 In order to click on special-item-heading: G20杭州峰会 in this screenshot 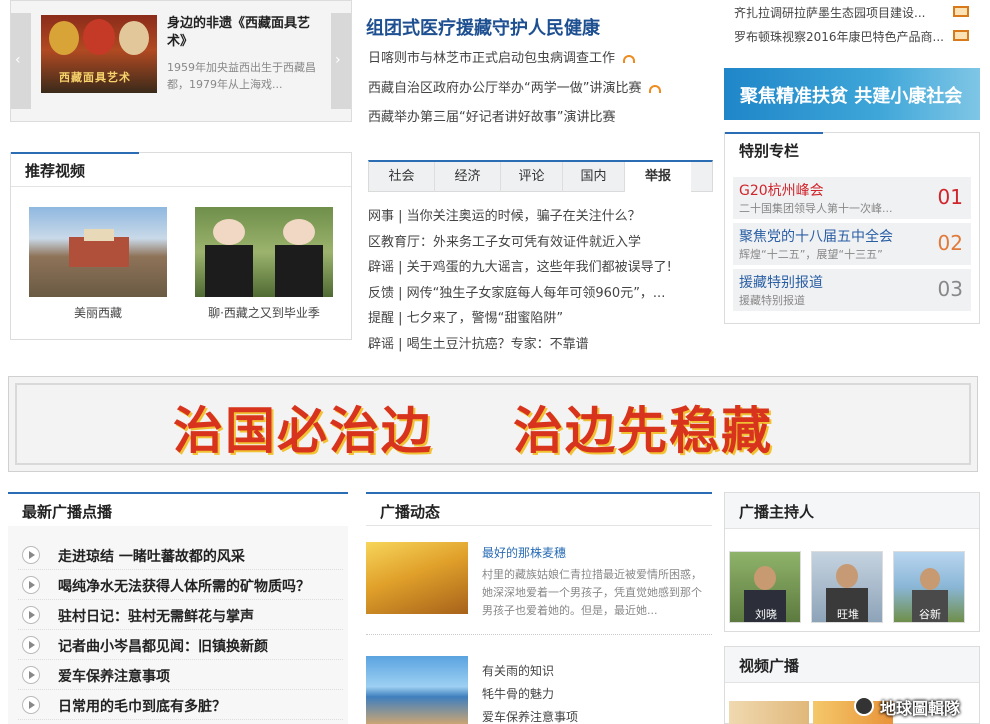, I will do `click(781, 191)`.